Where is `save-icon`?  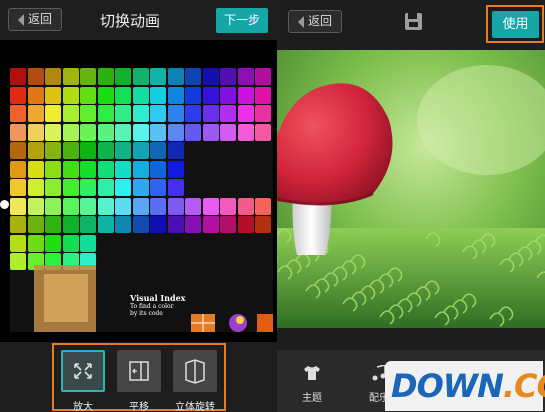
save-icon is located at coordinates (413, 21).